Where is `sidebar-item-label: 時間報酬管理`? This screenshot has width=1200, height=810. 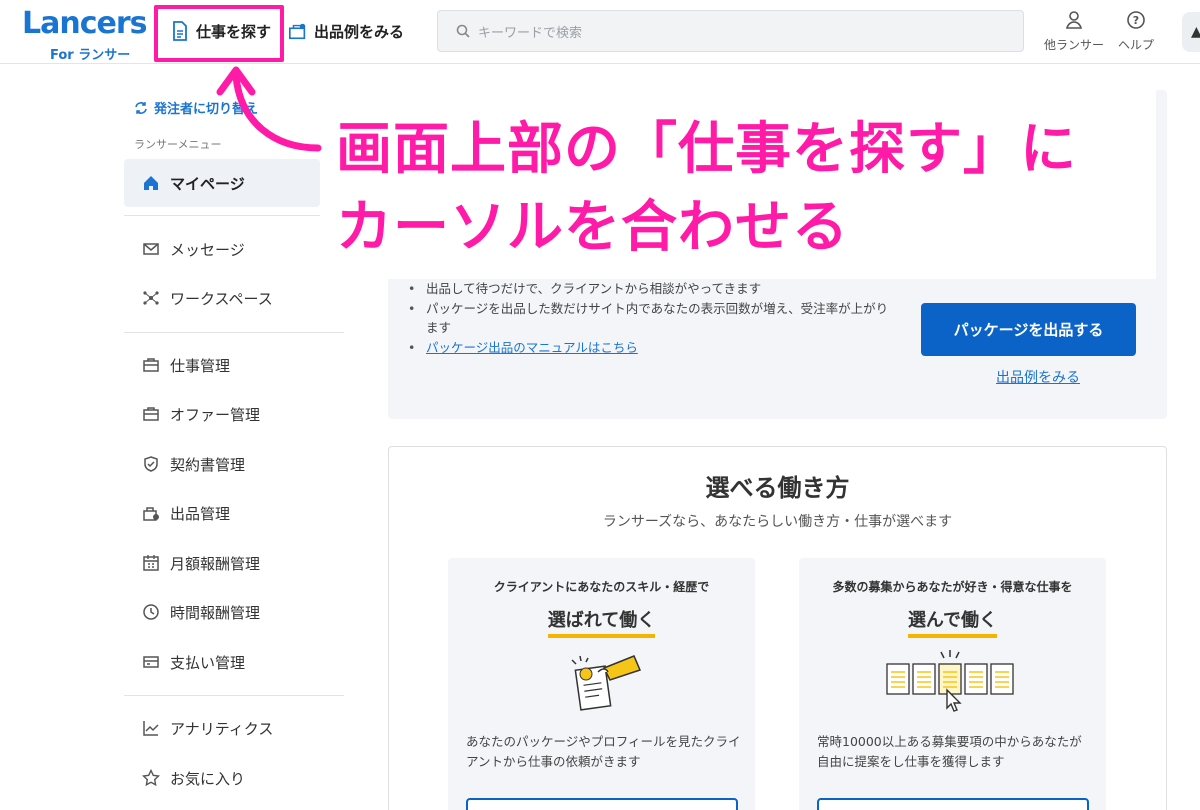
sidebar-item-label: 時間報酬管理 is located at coordinates (215, 612).